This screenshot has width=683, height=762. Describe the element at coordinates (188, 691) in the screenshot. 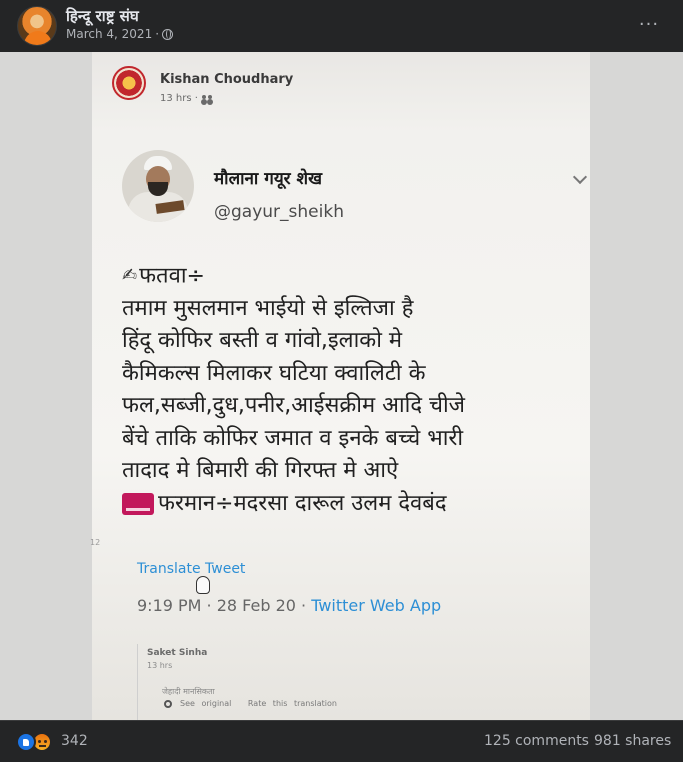

I see `reply-text: जेहादी मानसिकता` at that location.